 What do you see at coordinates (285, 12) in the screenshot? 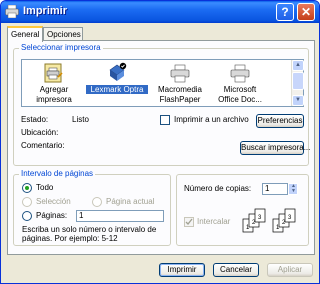
I see `help-button: ?` at bounding box center [285, 12].